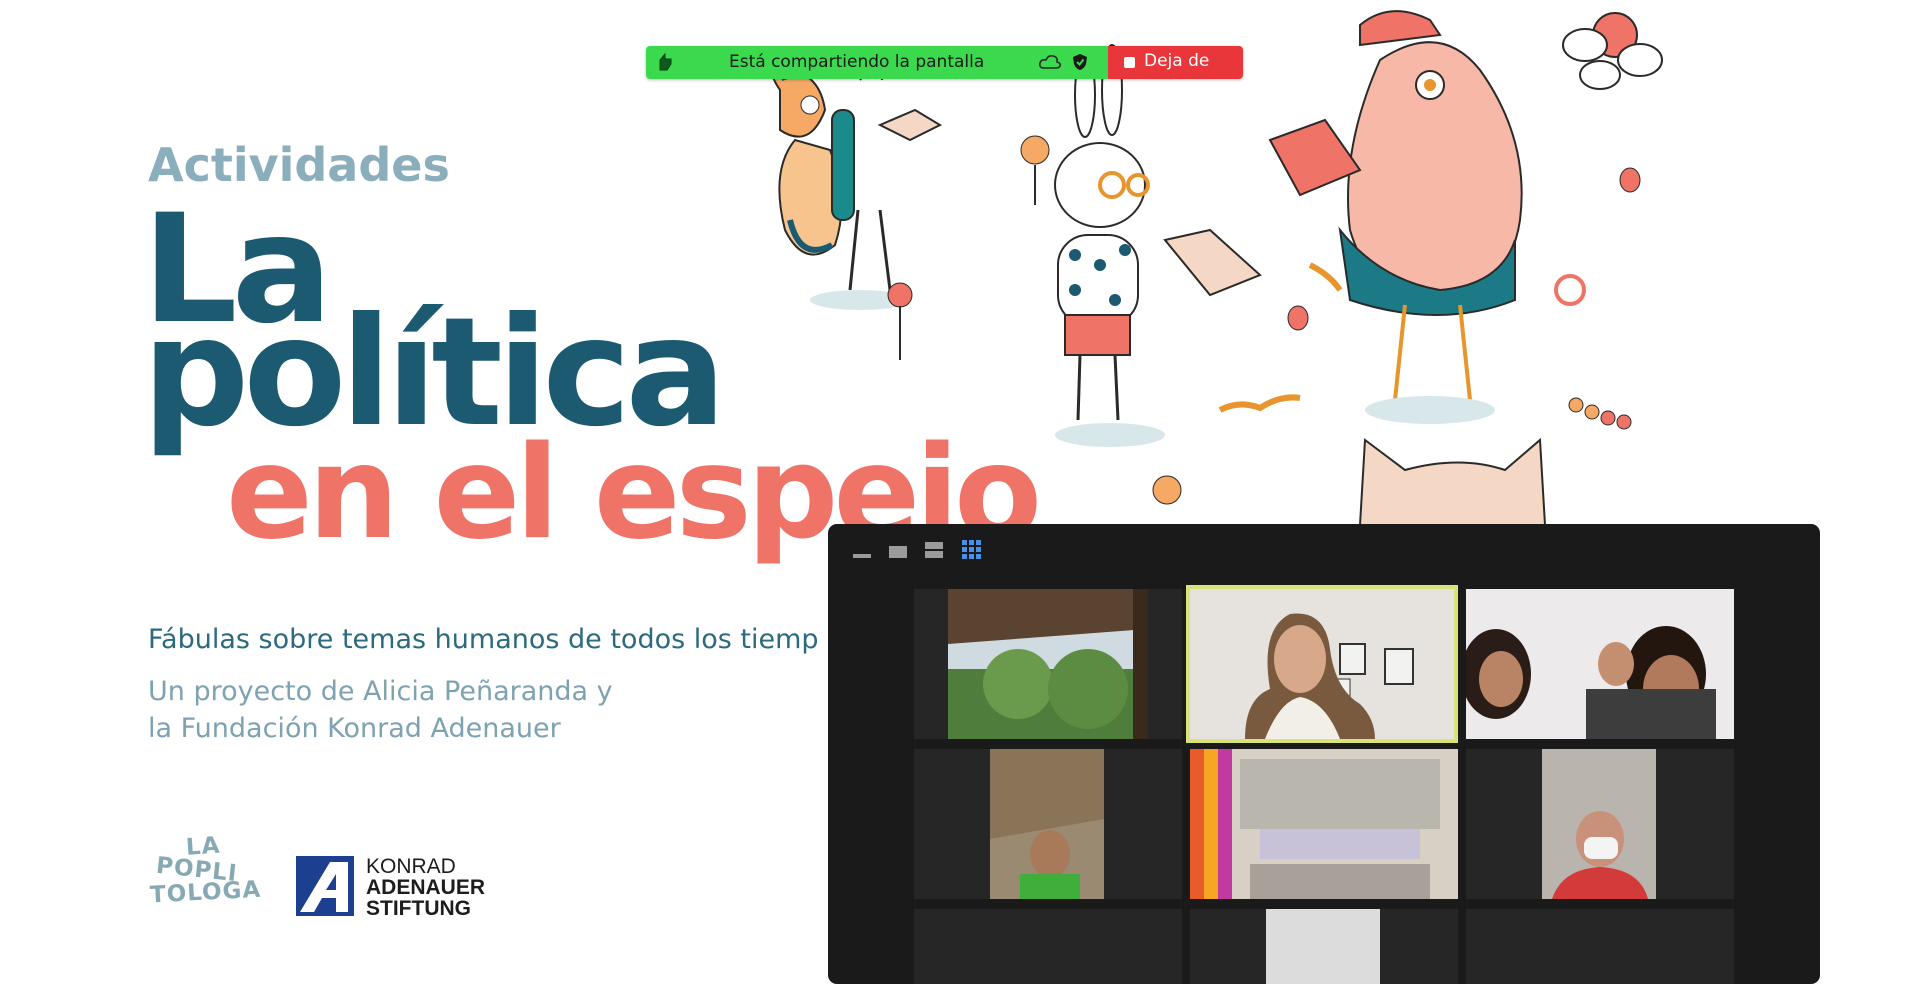 This screenshot has width=1920, height=984. Describe the element at coordinates (1080, 62) in the screenshot. I see `shield-check-icon` at that location.